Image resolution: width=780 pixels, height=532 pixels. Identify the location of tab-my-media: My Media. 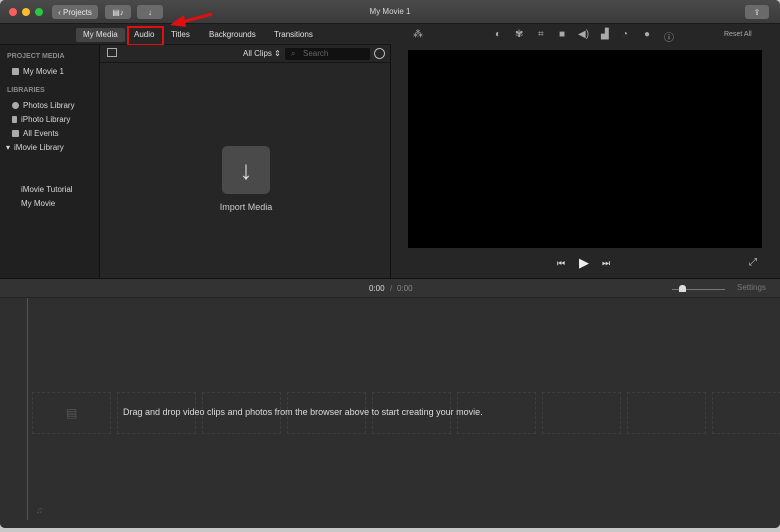
(100, 35).